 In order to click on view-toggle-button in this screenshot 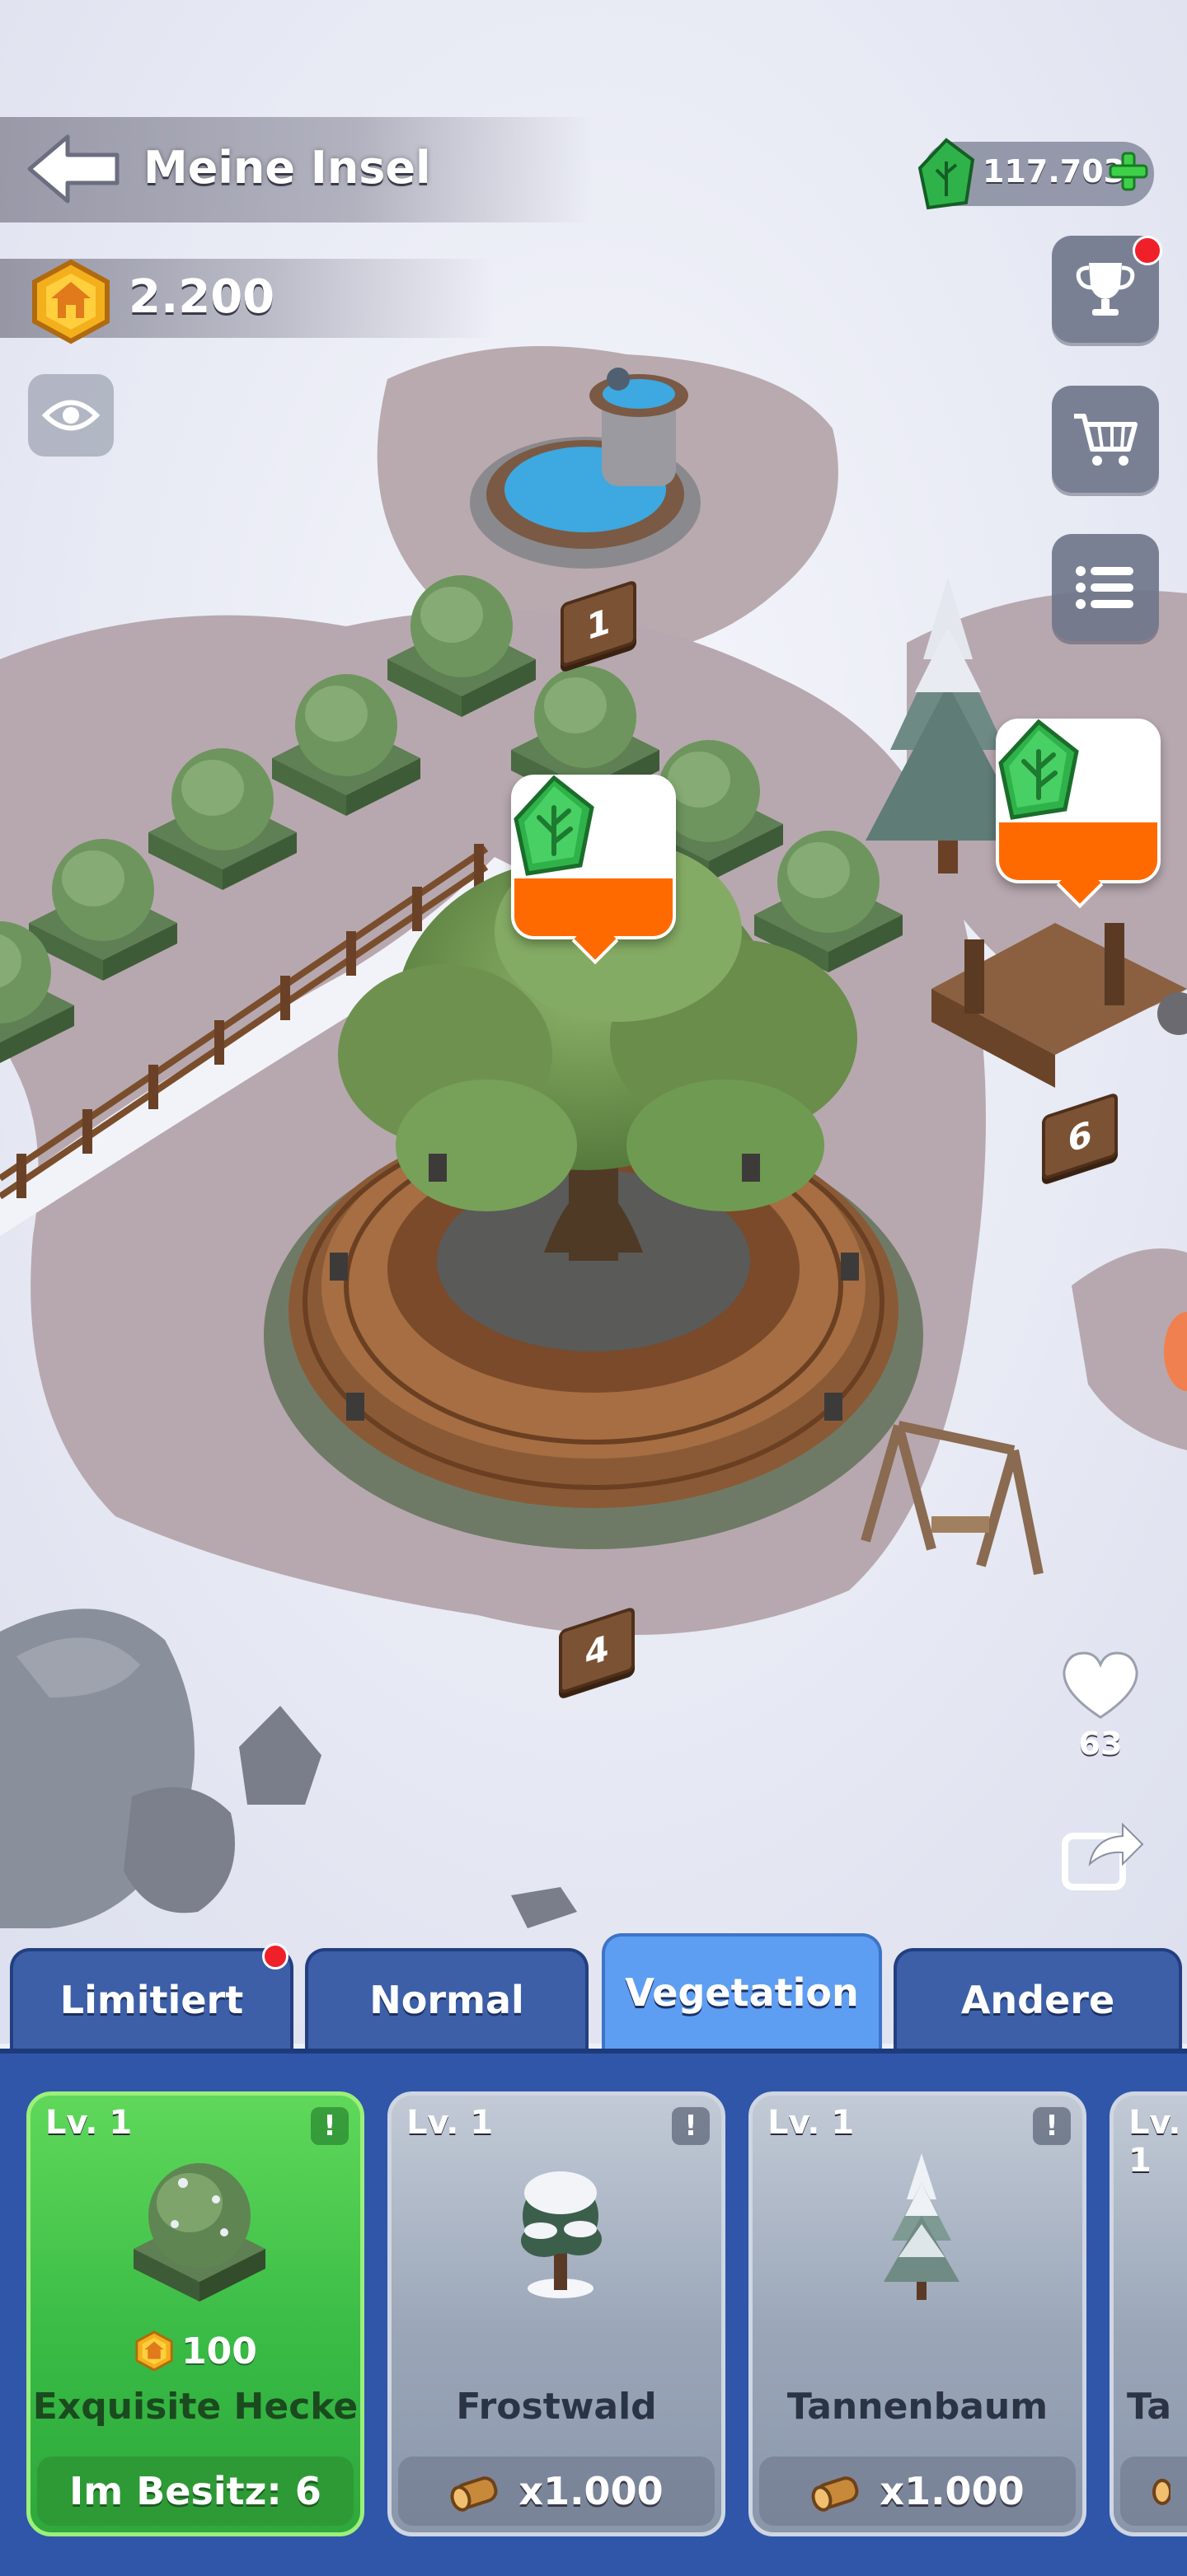, I will do `click(71, 415)`.